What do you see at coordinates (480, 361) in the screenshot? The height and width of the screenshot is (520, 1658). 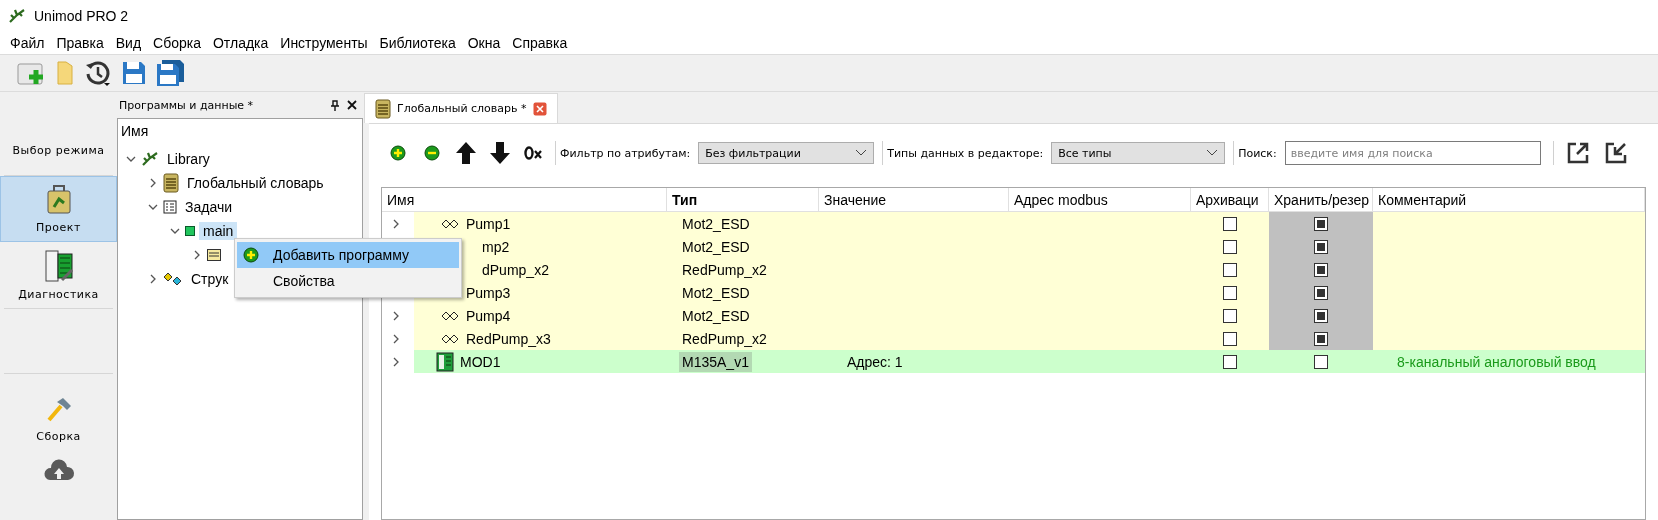 I see `variable-name: MOD1` at bounding box center [480, 361].